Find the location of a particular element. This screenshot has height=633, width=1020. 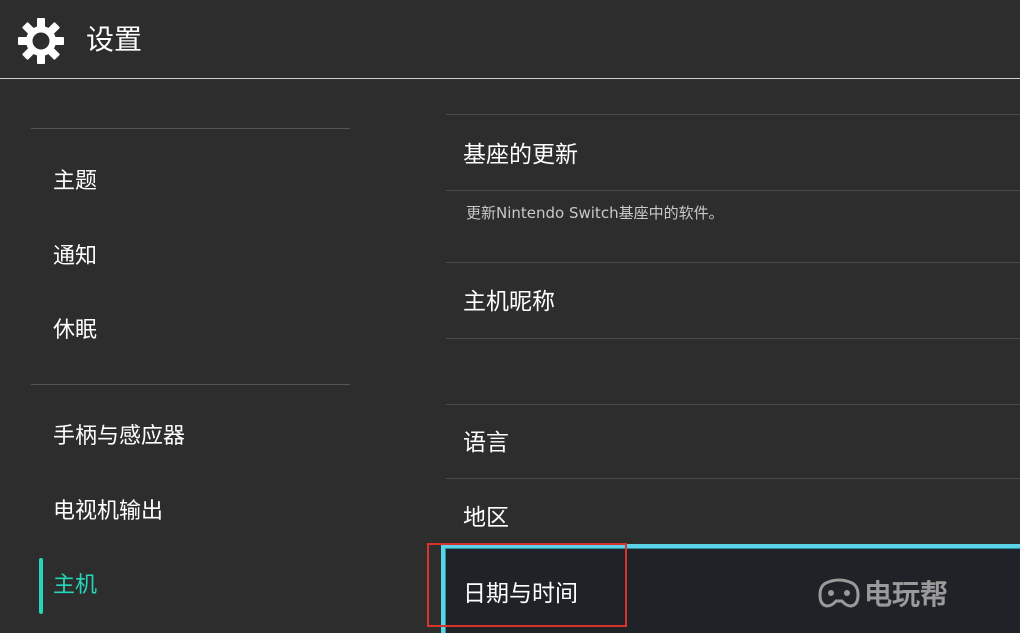

sidebar-item-notifications: 通知 is located at coordinates (75, 257).